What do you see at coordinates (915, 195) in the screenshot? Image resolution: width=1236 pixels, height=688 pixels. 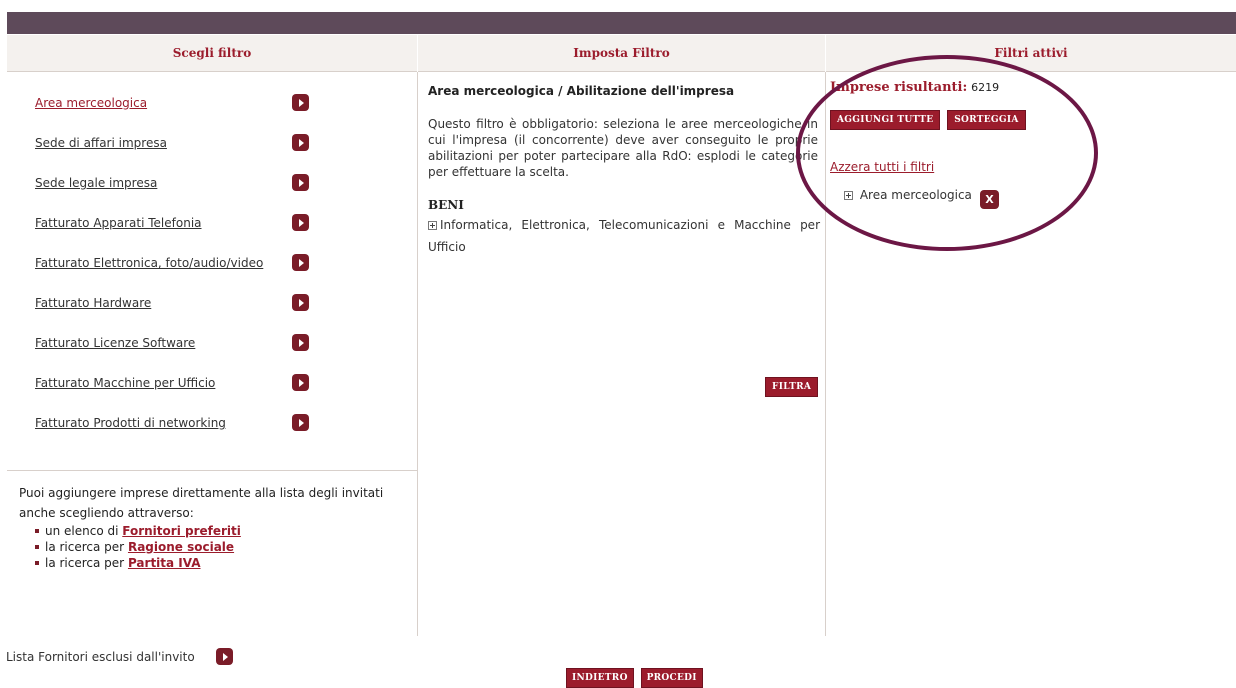 I see `active-filter-label: Area merceologica` at bounding box center [915, 195].